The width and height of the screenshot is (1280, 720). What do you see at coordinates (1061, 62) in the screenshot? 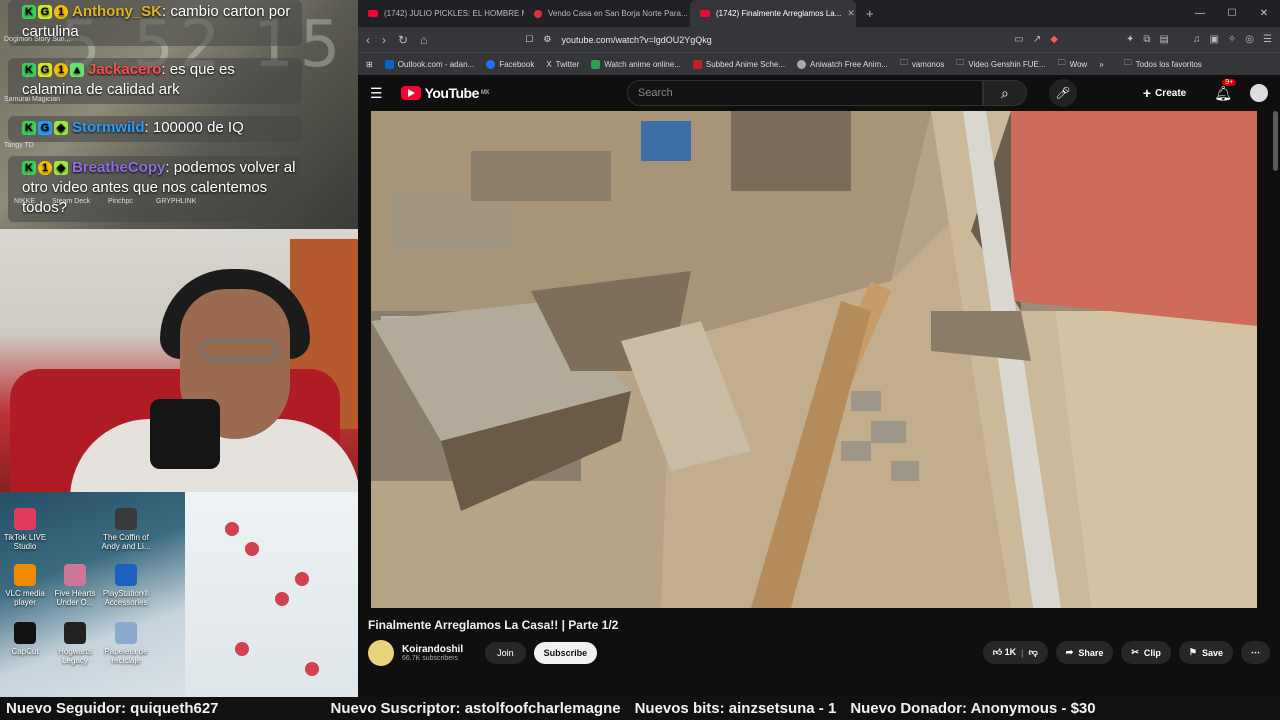
I see `folder-icon: 🗀` at bounding box center [1061, 62].